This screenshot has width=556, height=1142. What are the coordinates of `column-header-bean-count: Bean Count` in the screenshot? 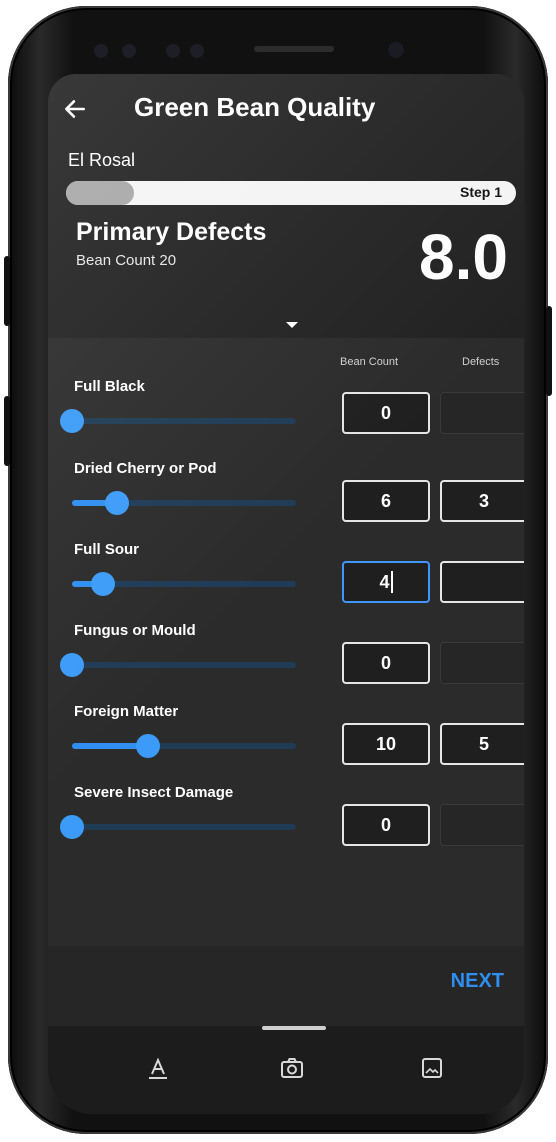 It's located at (369, 362).